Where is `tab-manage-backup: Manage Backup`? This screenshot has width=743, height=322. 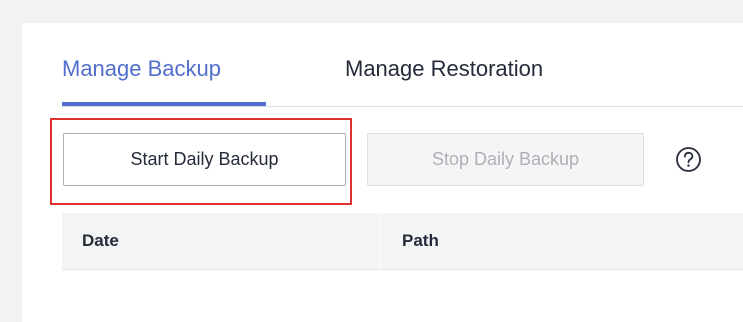 tab-manage-backup: Manage Backup is located at coordinates (141, 69).